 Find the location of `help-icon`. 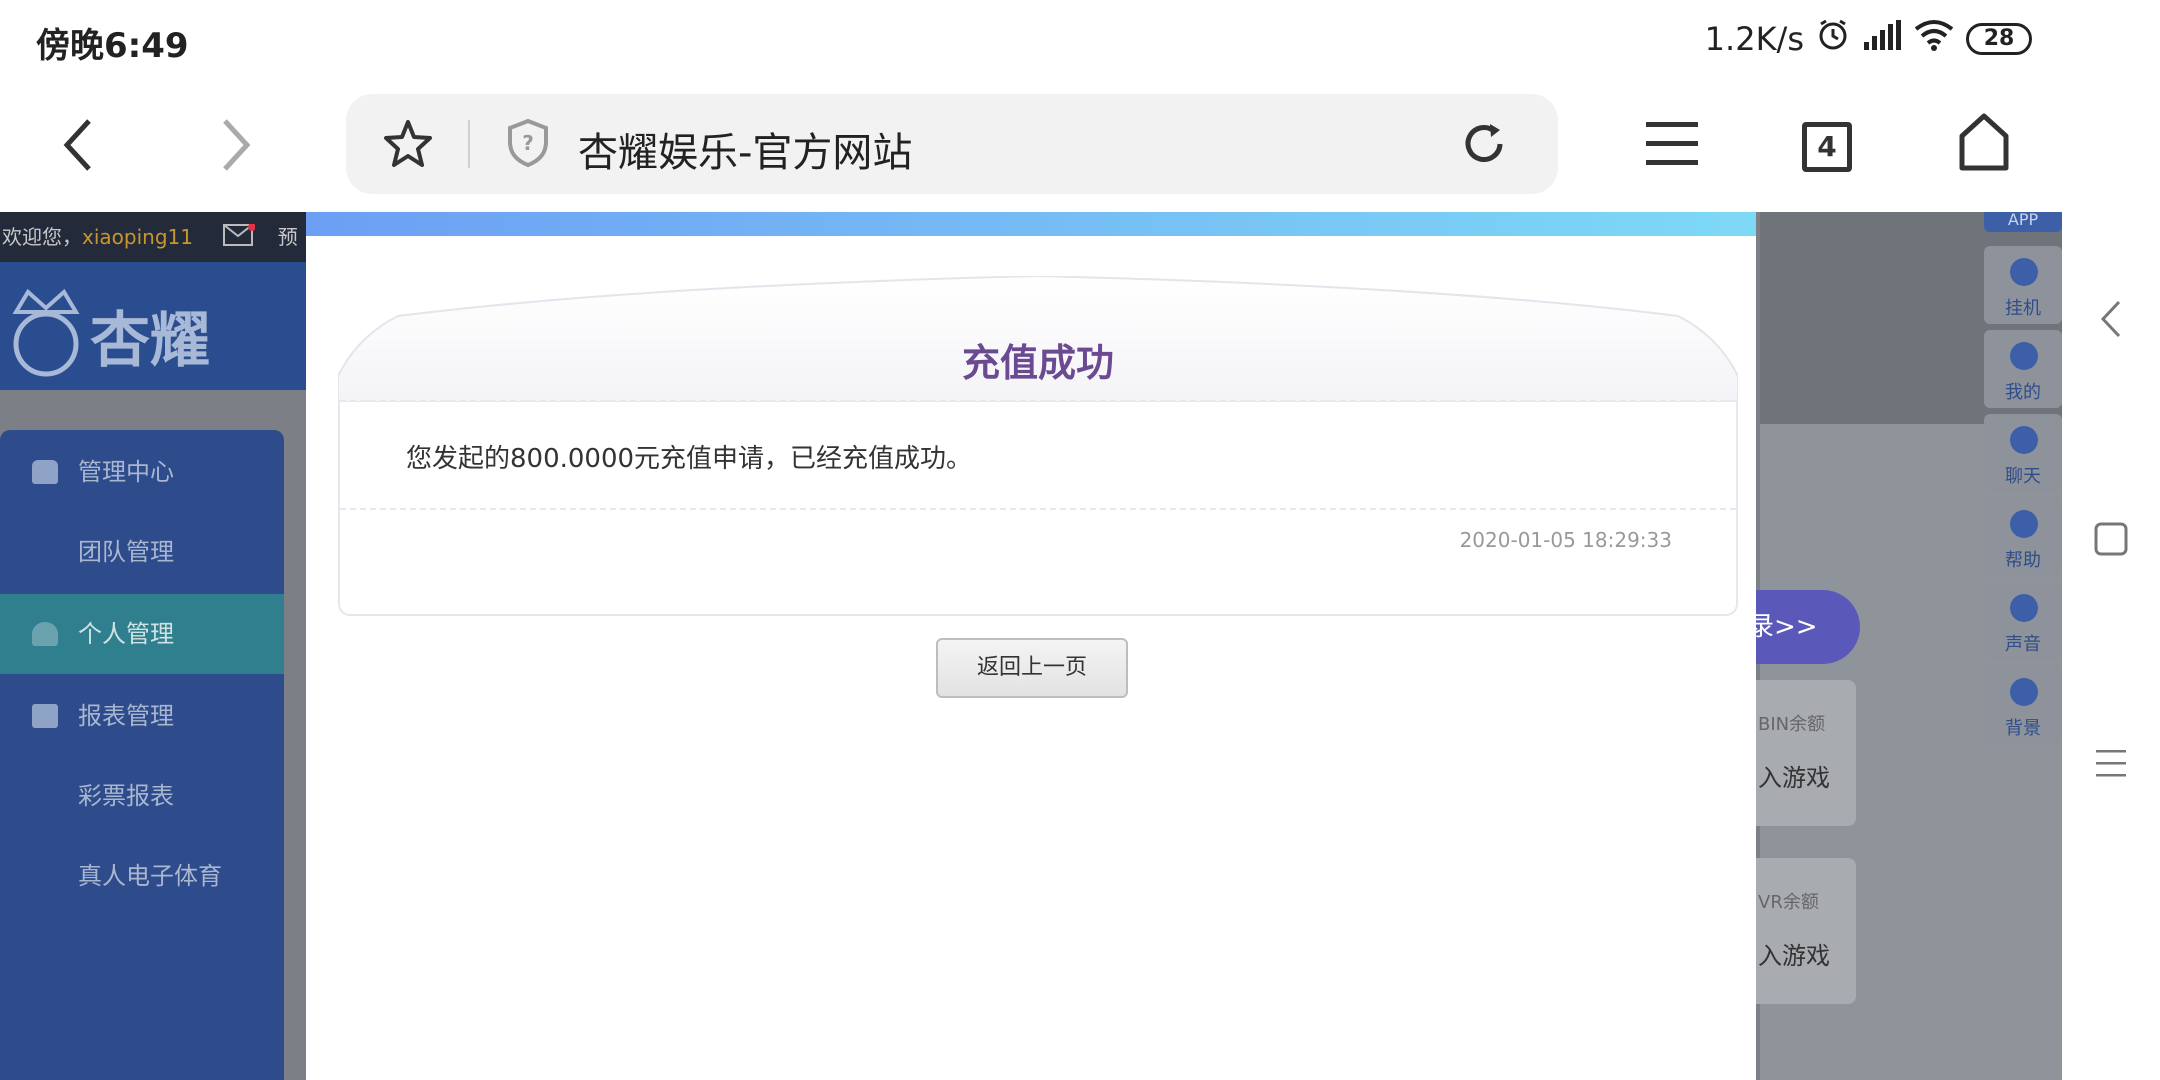

help-icon is located at coordinates (2024, 524).